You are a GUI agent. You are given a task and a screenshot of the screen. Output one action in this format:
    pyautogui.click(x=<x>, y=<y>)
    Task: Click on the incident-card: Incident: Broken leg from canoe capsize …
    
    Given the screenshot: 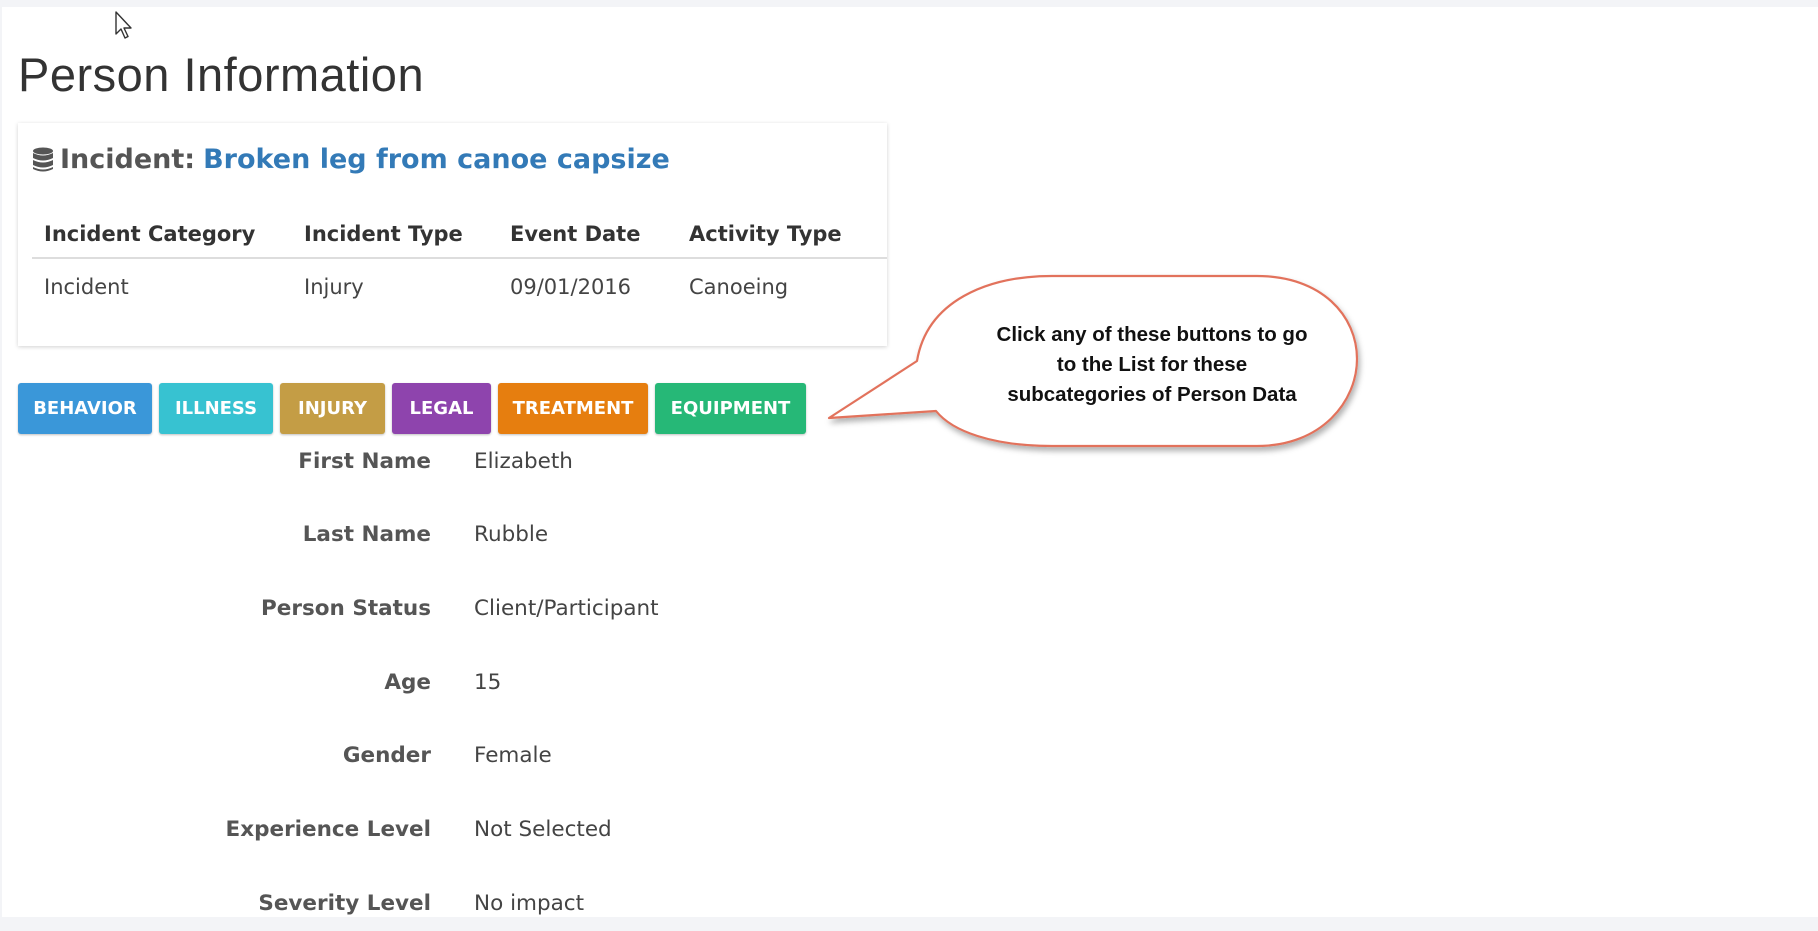 What is the action you would take?
    pyautogui.click(x=452, y=234)
    